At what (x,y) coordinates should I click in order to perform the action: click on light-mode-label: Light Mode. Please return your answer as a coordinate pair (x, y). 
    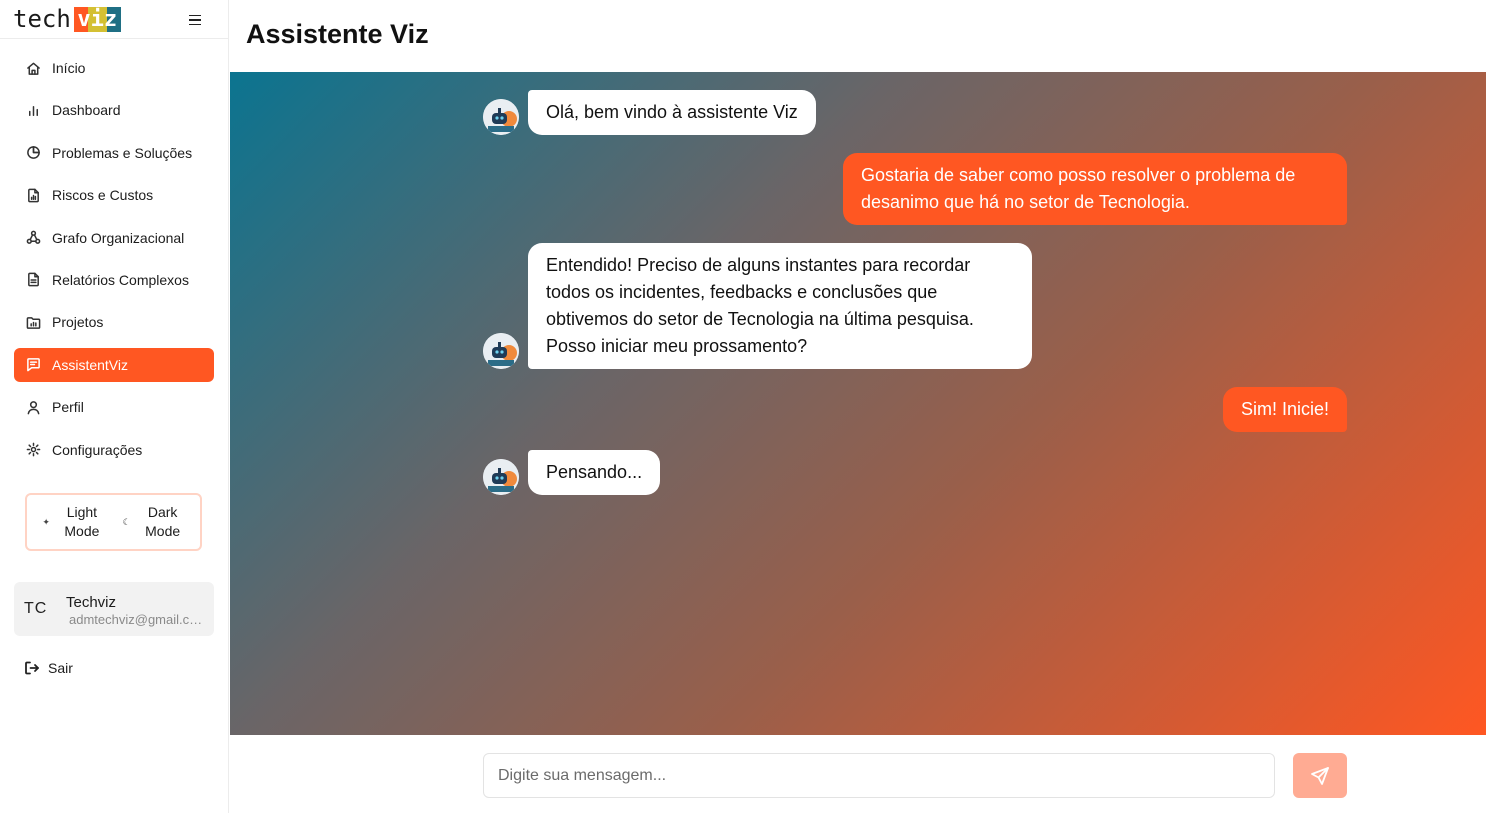
    Looking at the image, I should click on (82, 521).